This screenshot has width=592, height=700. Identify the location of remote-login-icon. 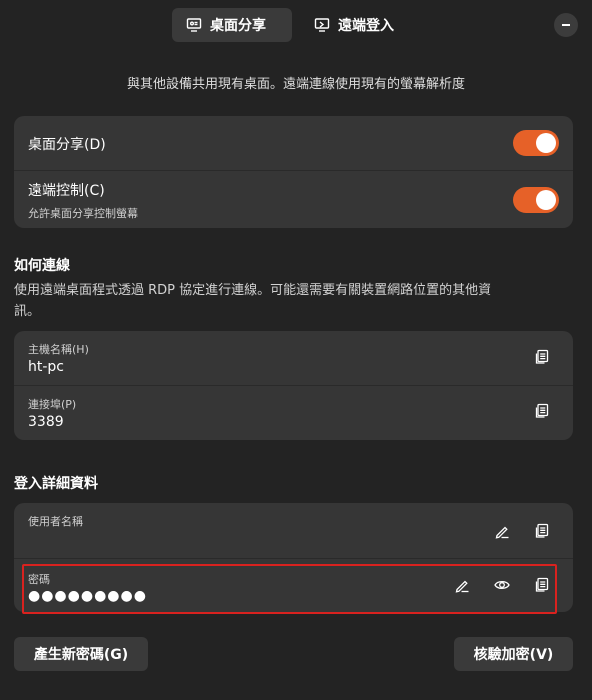
(322, 25).